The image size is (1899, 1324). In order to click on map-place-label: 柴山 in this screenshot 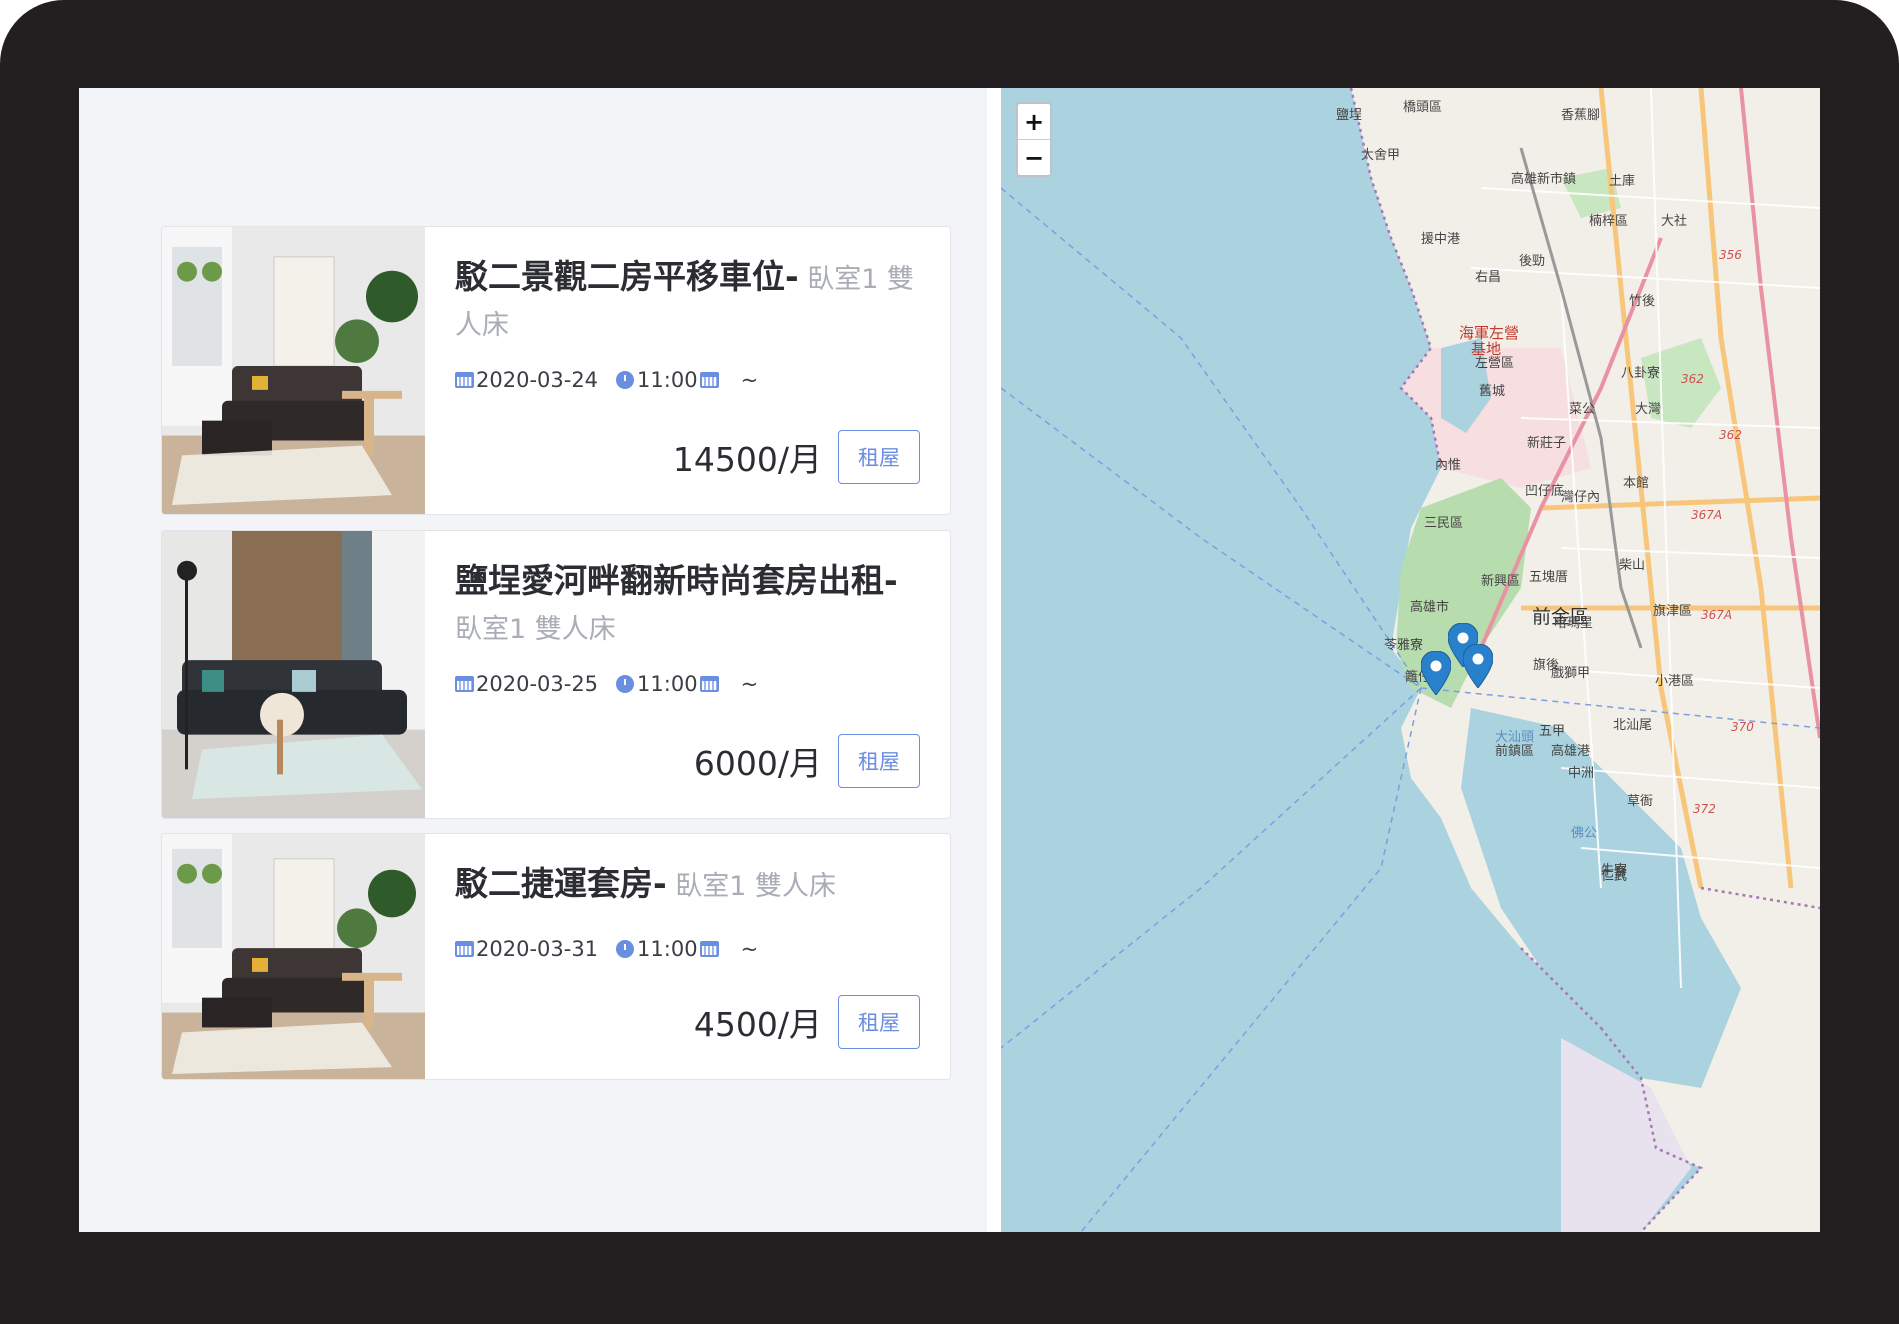, I will do `click(1632, 565)`.